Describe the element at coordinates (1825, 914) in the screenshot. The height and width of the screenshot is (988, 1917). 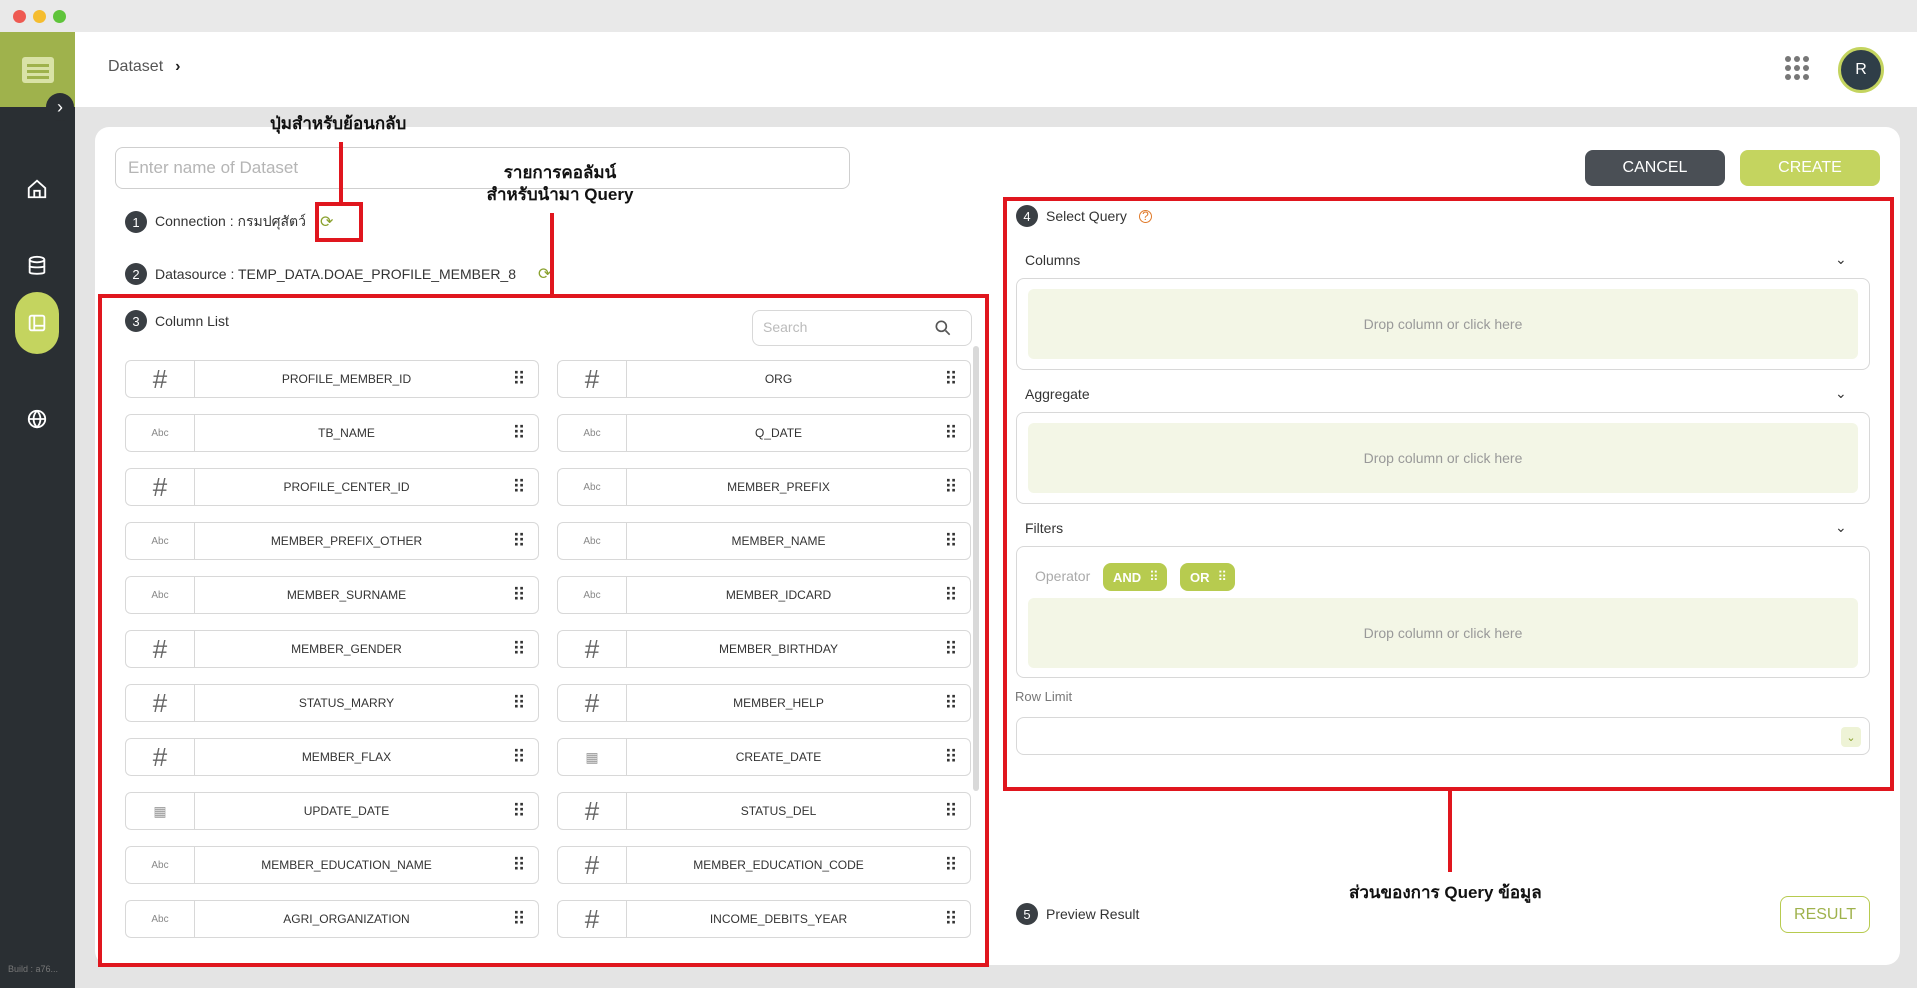
I see `result-button: RESULT` at that location.